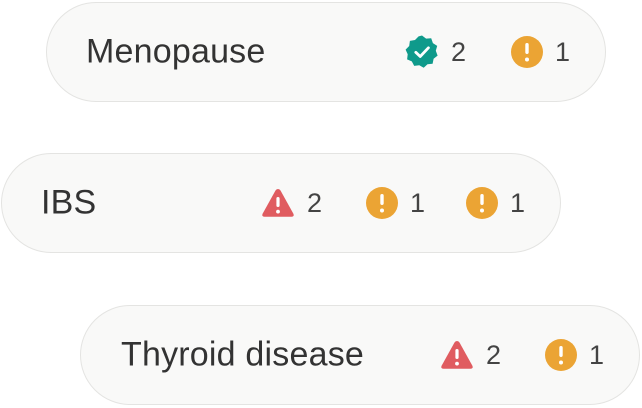 This screenshot has width=642, height=408. Describe the element at coordinates (176, 51) in the screenshot. I see `condition-label: Menopause` at that location.